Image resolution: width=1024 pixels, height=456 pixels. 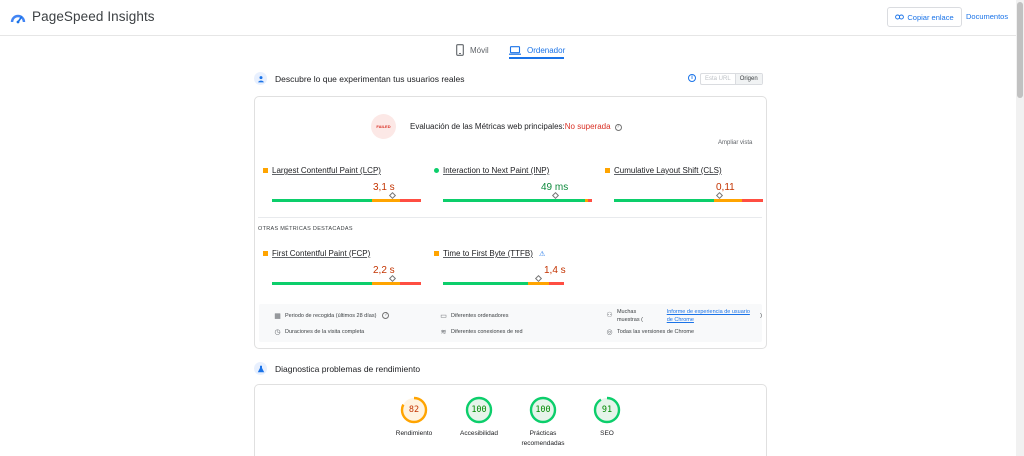 I want to click on score-best-practices-value: 100, so click(x=543, y=410).